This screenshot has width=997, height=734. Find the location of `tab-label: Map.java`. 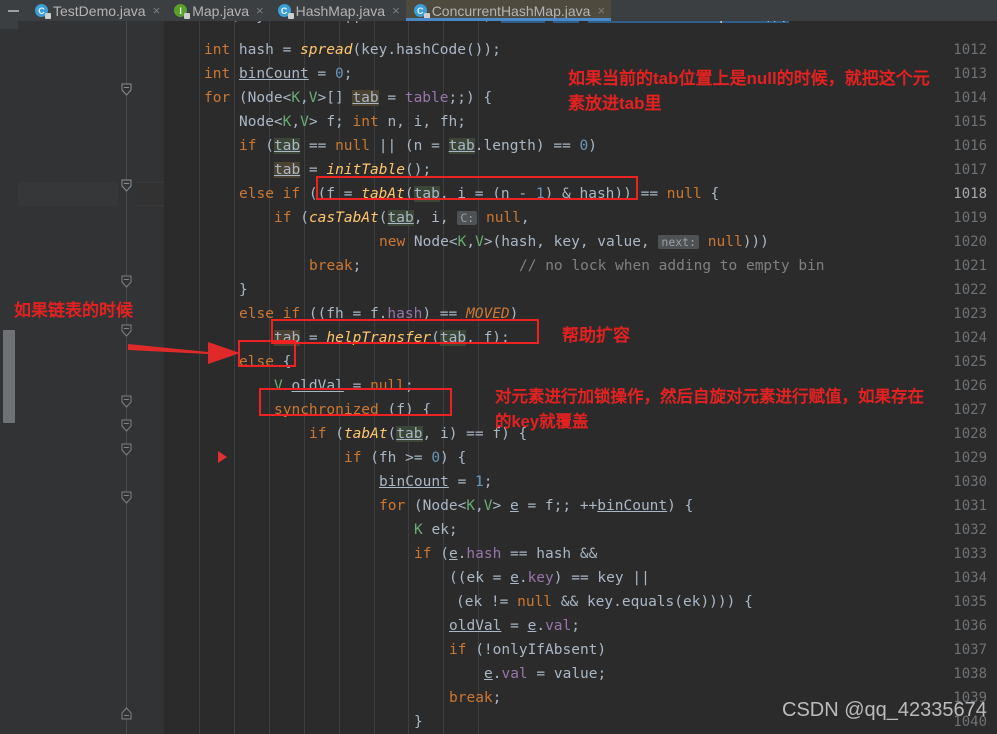

tab-label: Map.java is located at coordinates (220, 10).